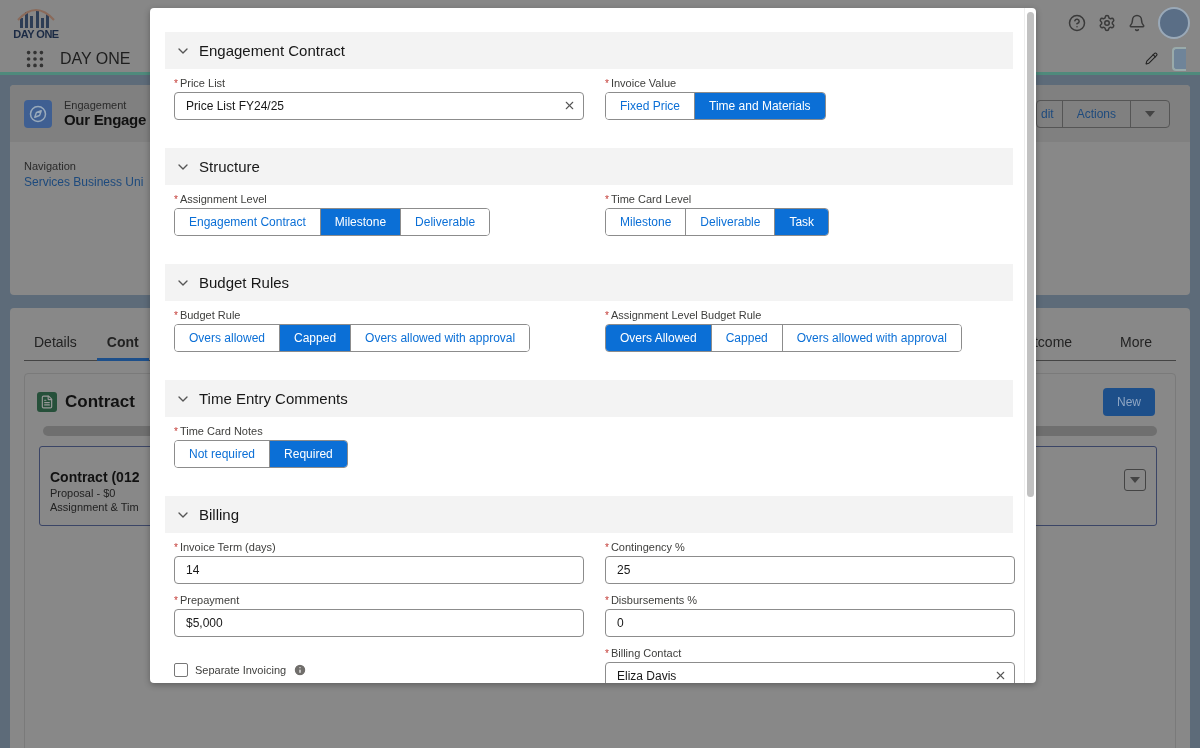 The width and height of the screenshot is (1200, 748). Describe the element at coordinates (379, 106) in the screenshot. I see `lookup-field: Price List FY24/25` at that location.